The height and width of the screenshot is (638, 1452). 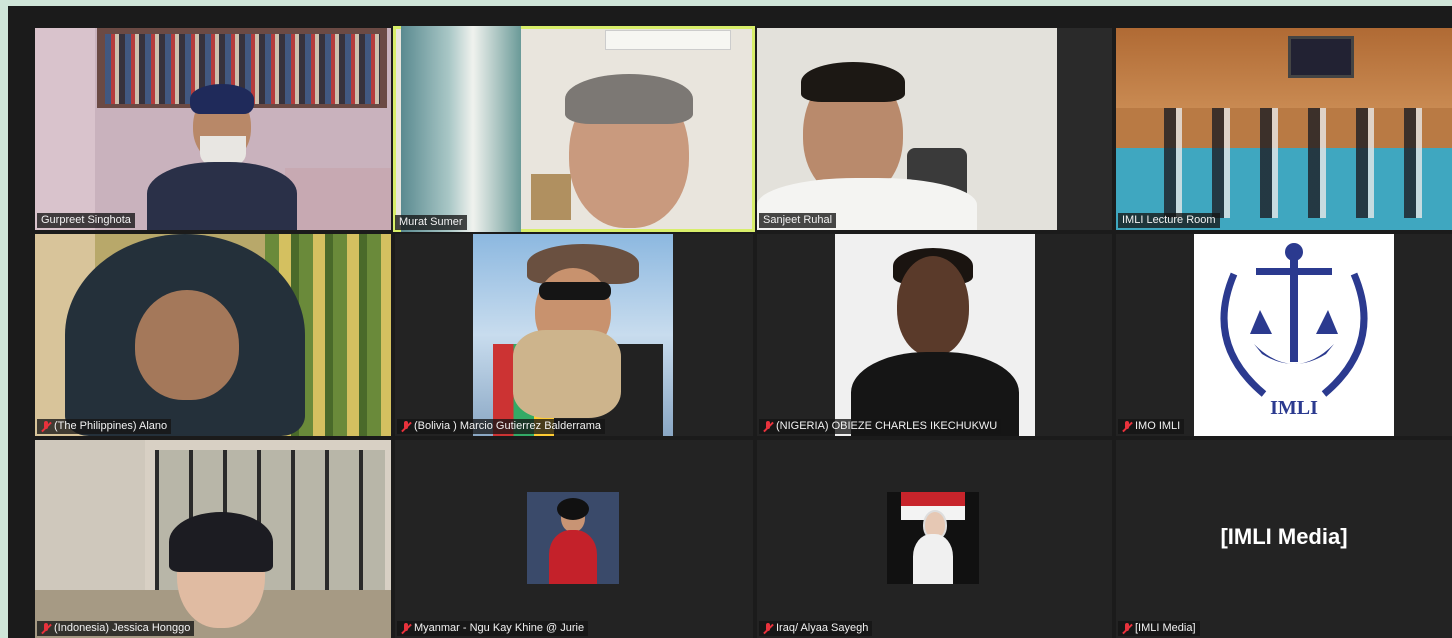 I want to click on video-tile-sanjeet: Sanjeet Ruhal, so click(x=934, y=129).